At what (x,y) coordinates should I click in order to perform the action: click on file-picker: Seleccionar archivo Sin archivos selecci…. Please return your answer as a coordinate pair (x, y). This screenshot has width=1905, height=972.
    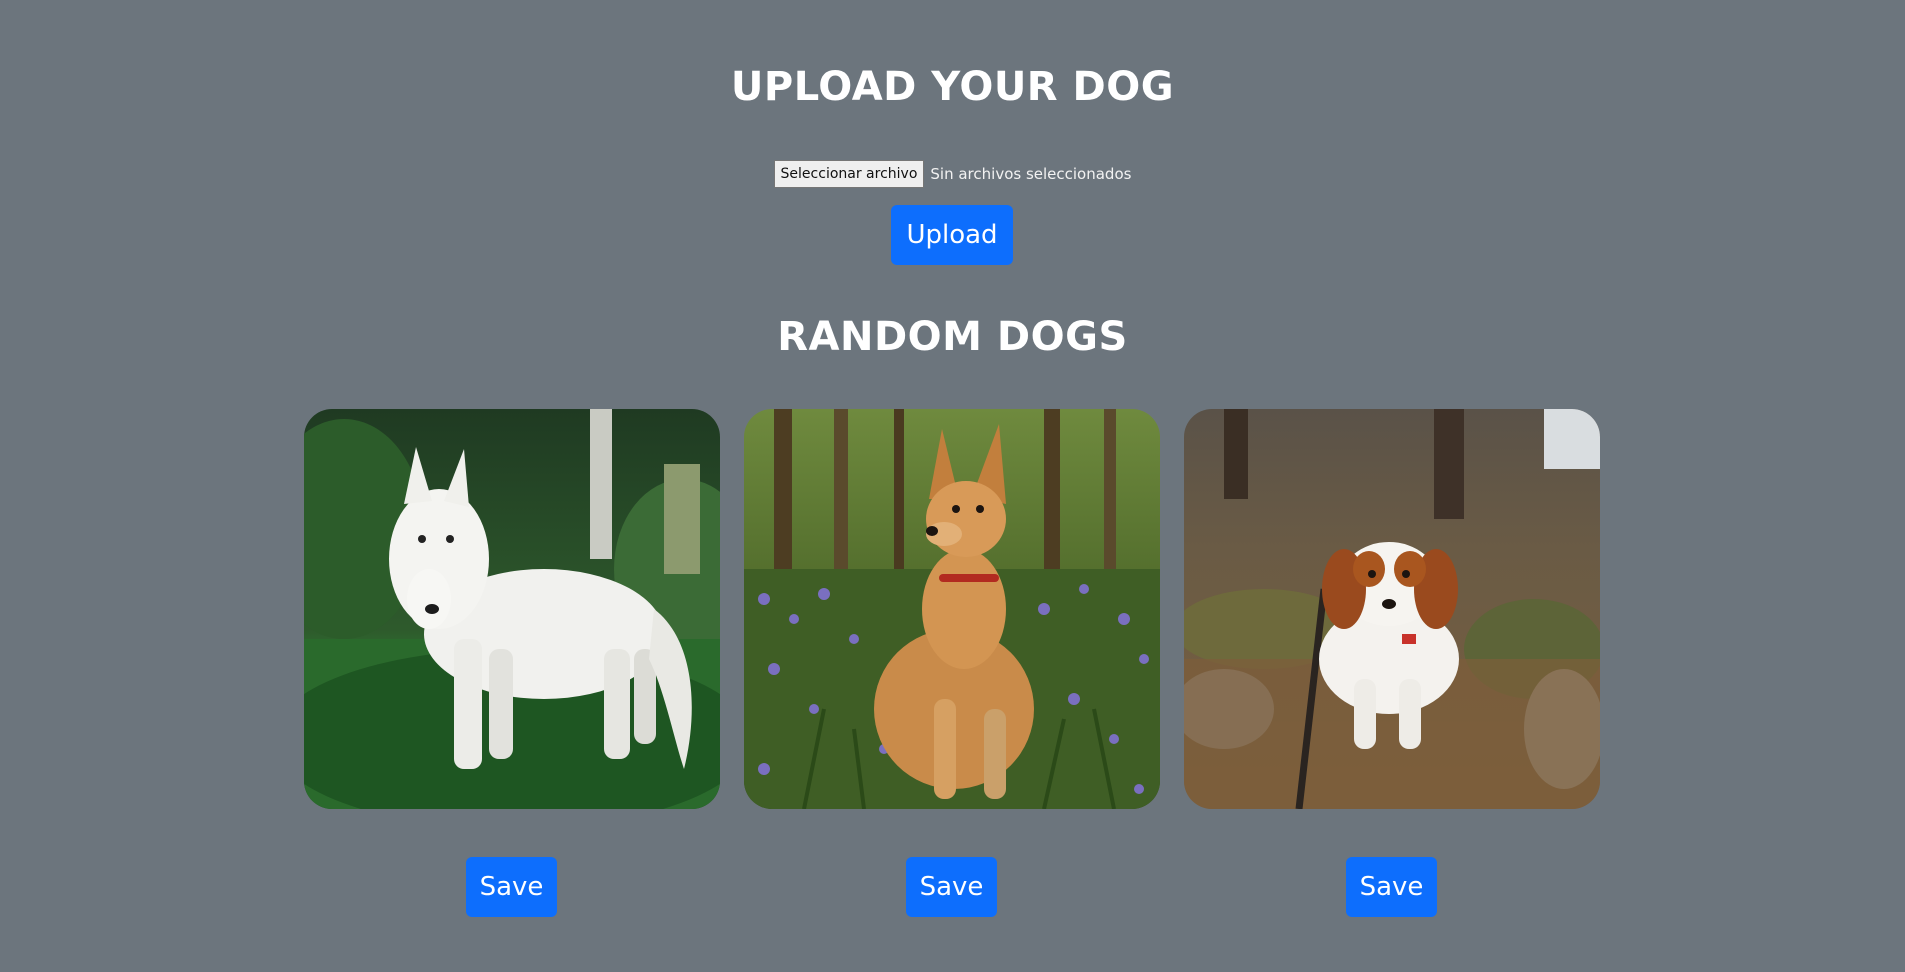
    Looking at the image, I should click on (952, 174).